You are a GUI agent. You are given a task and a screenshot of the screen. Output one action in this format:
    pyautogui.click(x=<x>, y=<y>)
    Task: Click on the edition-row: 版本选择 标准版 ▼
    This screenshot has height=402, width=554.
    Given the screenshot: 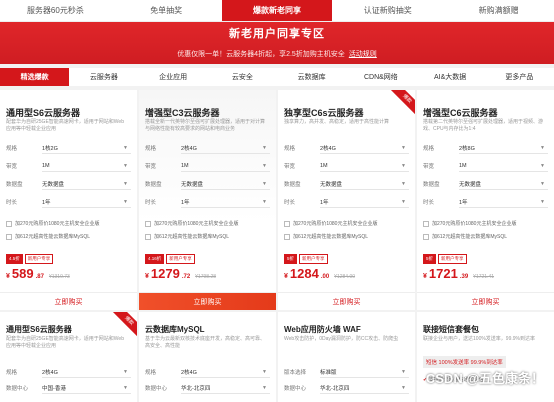 What is the action you would take?
    pyautogui.click(x=346, y=372)
    